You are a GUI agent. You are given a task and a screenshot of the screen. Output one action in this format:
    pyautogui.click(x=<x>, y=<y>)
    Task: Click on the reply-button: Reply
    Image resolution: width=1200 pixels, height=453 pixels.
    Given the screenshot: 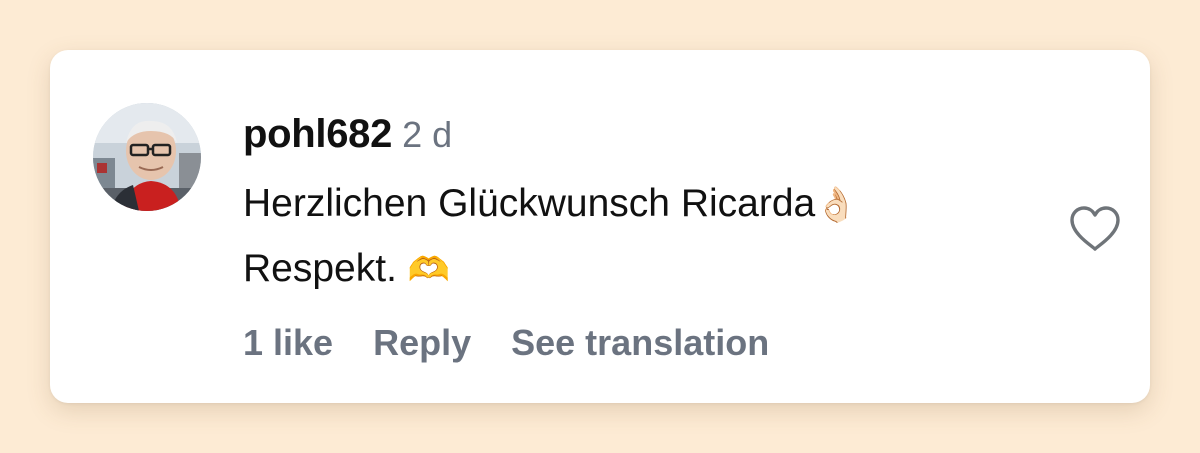 What is the action you would take?
    pyautogui.click(x=422, y=343)
    